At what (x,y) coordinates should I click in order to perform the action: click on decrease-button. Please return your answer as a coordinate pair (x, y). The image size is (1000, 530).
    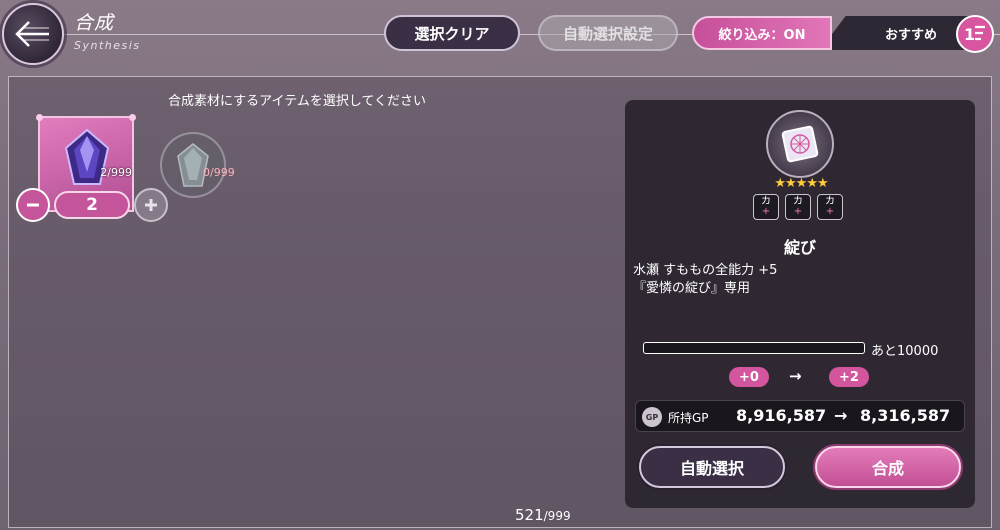
    Looking at the image, I should click on (33, 205).